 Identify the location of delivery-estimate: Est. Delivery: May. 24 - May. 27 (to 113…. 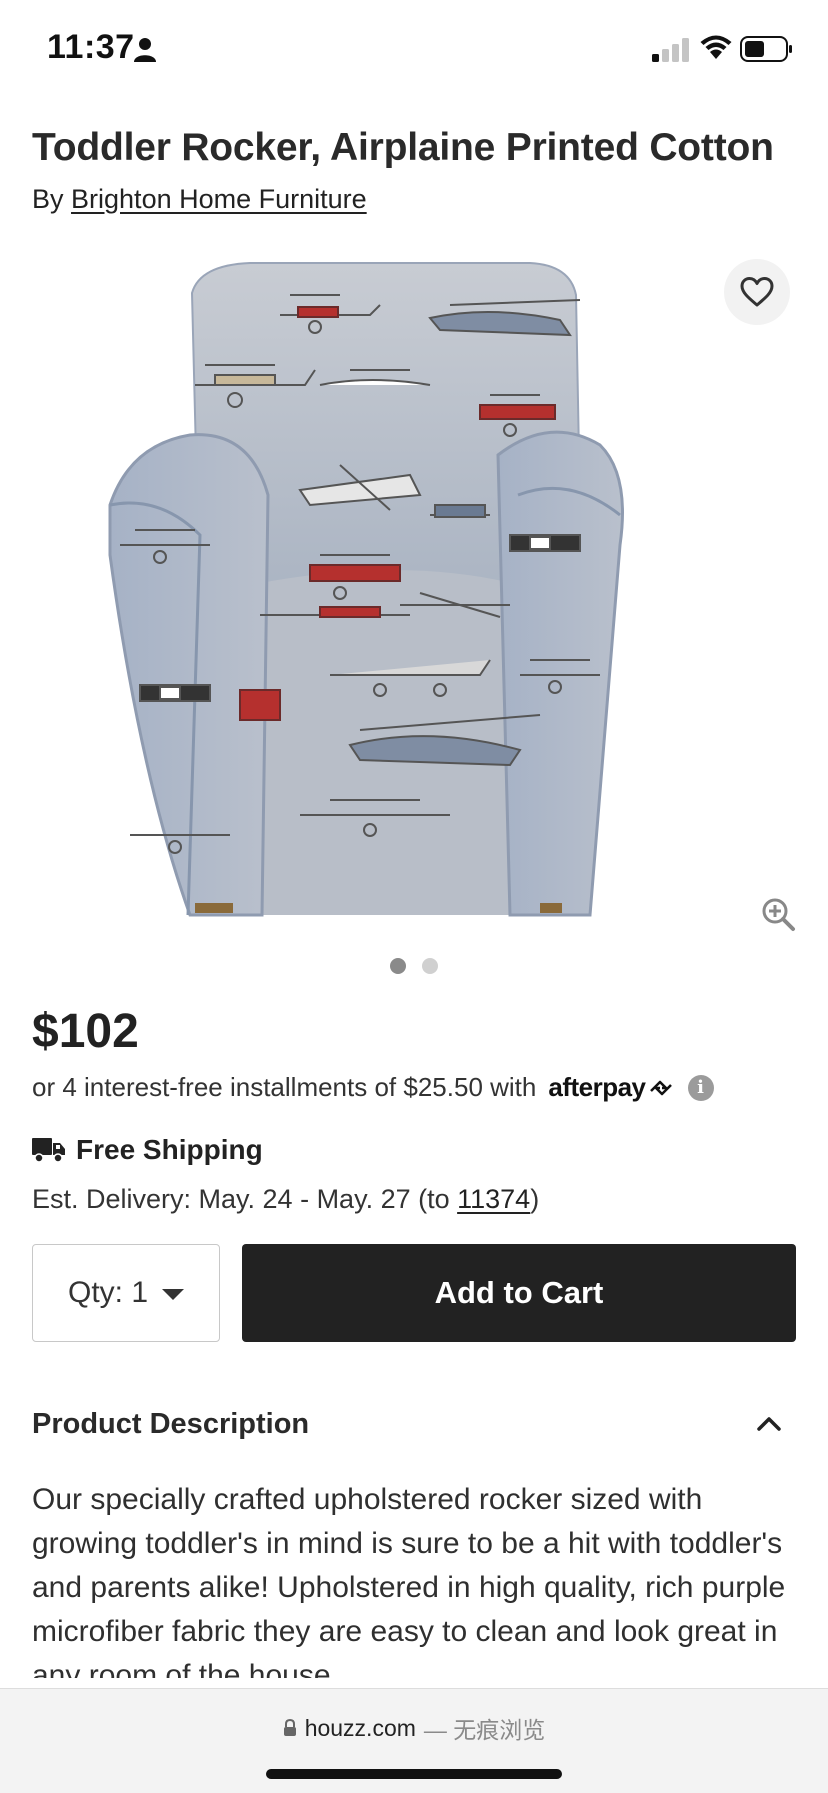
(285, 1199).